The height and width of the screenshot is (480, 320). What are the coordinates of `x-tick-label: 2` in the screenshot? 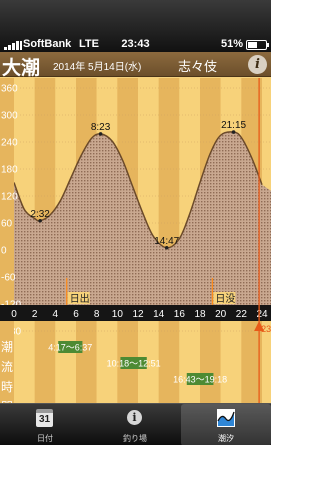 It's located at (35, 314).